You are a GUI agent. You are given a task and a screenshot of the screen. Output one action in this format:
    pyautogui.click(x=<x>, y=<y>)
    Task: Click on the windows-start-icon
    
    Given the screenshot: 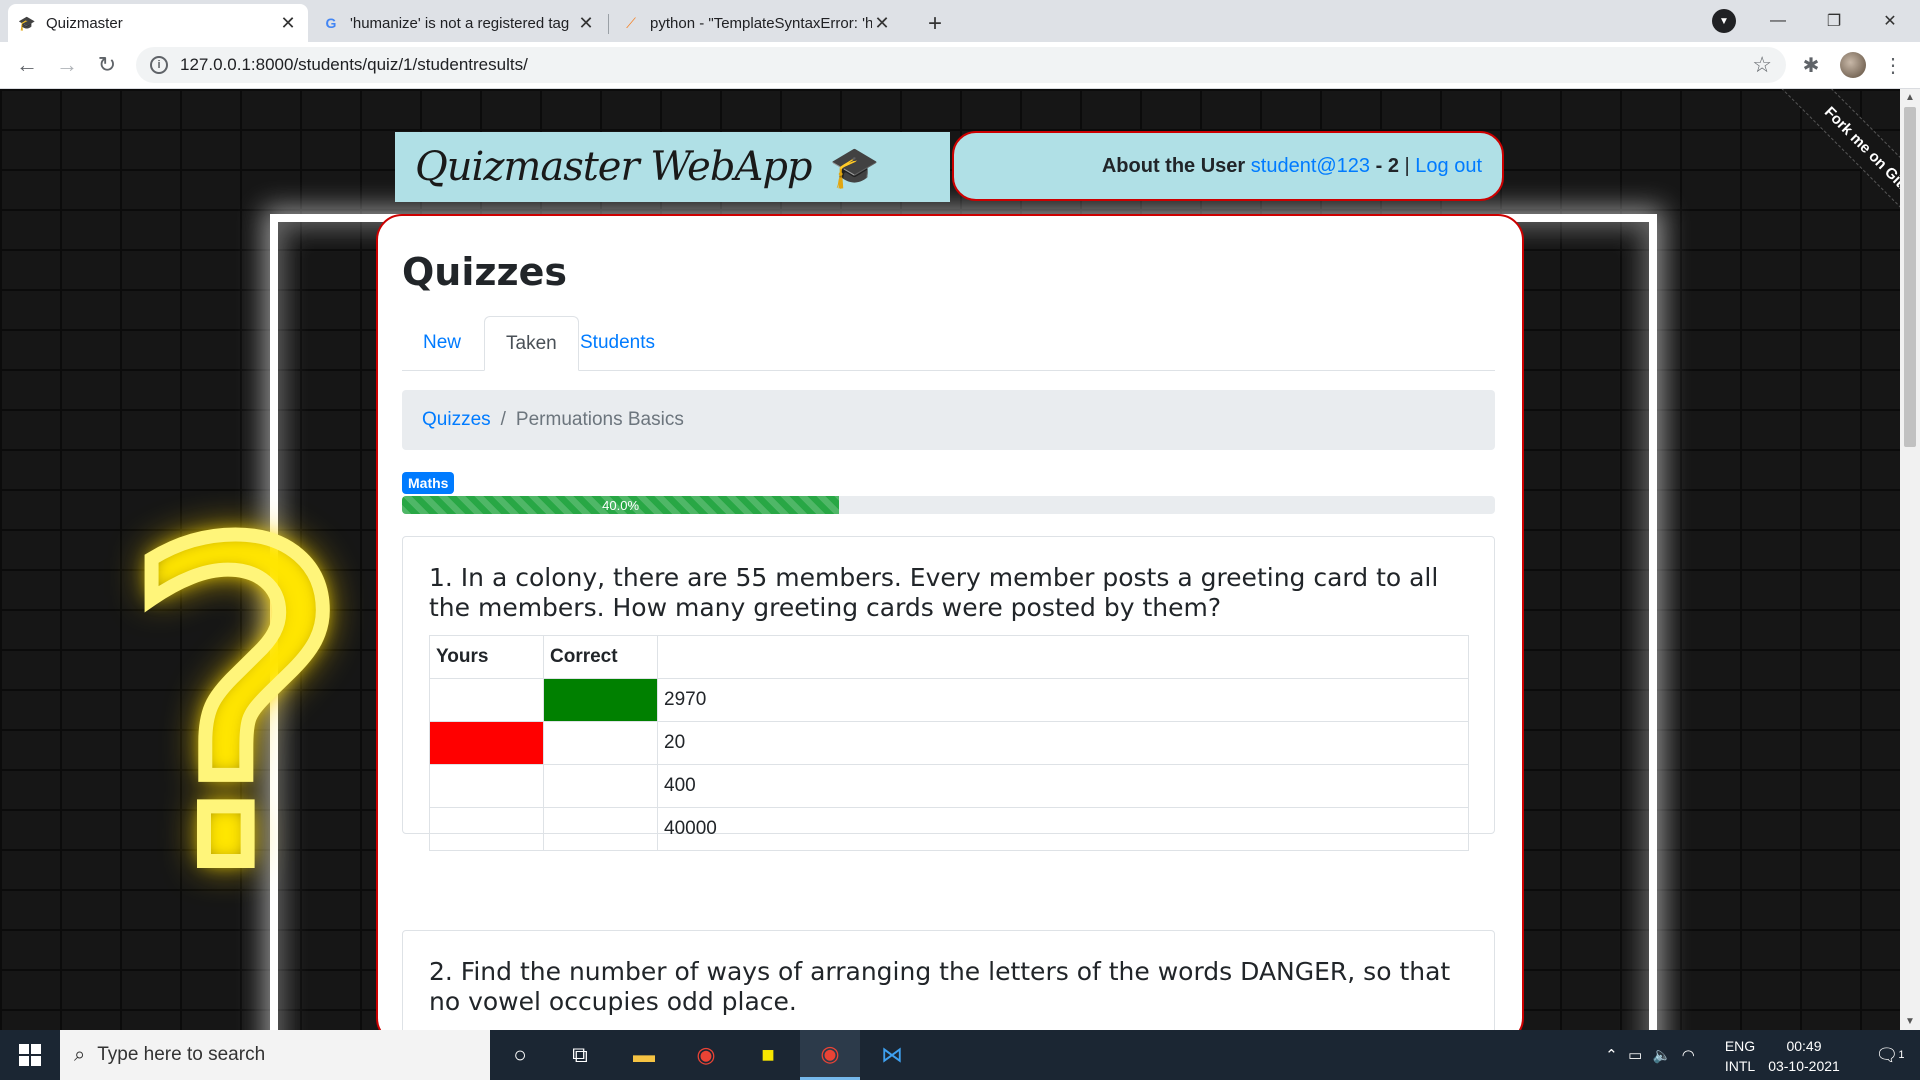 What is the action you would take?
    pyautogui.click(x=30, y=1055)
    